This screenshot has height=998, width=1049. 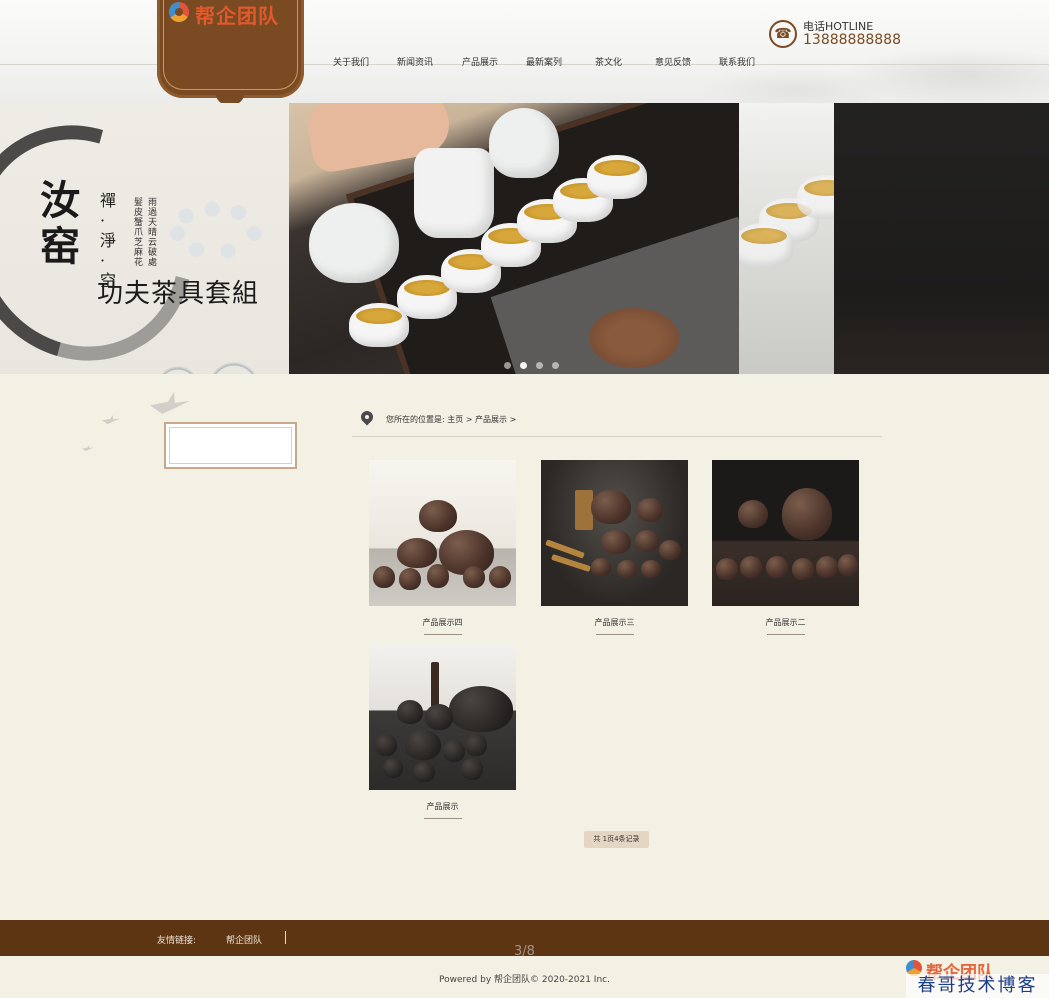 What do you see at coordinates (634, 338) in the screenshot?
I see `saucer` at bounding box center [634, 338].